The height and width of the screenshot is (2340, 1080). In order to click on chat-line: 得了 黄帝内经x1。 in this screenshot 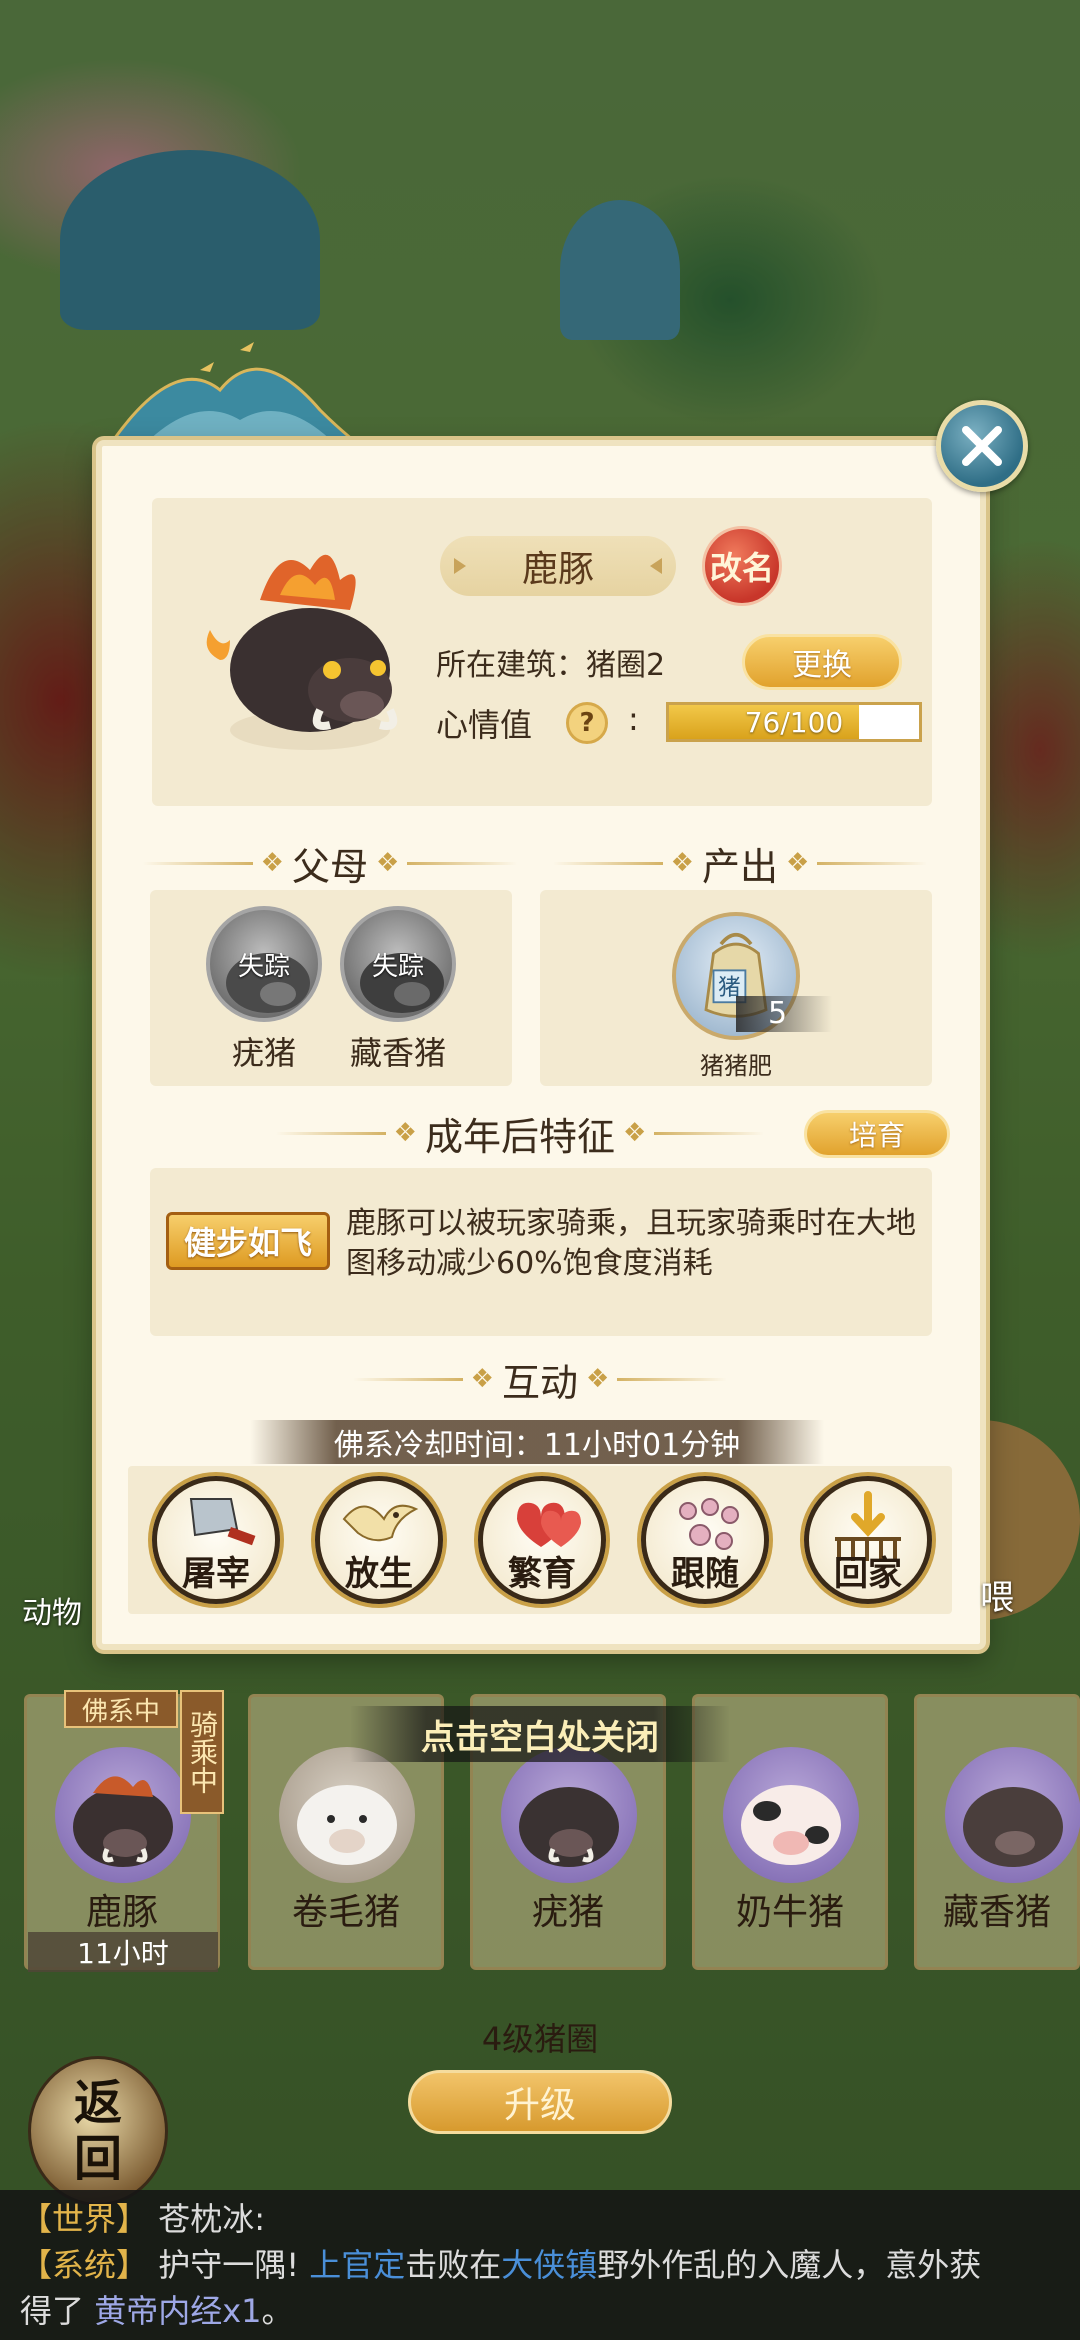, I will do `click(540, 2311)`.